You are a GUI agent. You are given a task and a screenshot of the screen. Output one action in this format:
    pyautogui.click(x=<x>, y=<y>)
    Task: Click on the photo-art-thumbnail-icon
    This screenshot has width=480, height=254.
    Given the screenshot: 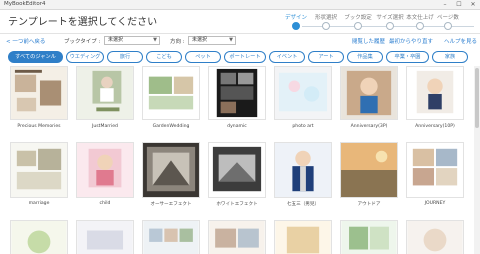 What is the action you would take?
    pyautogui.click(x=303, y=93)
    